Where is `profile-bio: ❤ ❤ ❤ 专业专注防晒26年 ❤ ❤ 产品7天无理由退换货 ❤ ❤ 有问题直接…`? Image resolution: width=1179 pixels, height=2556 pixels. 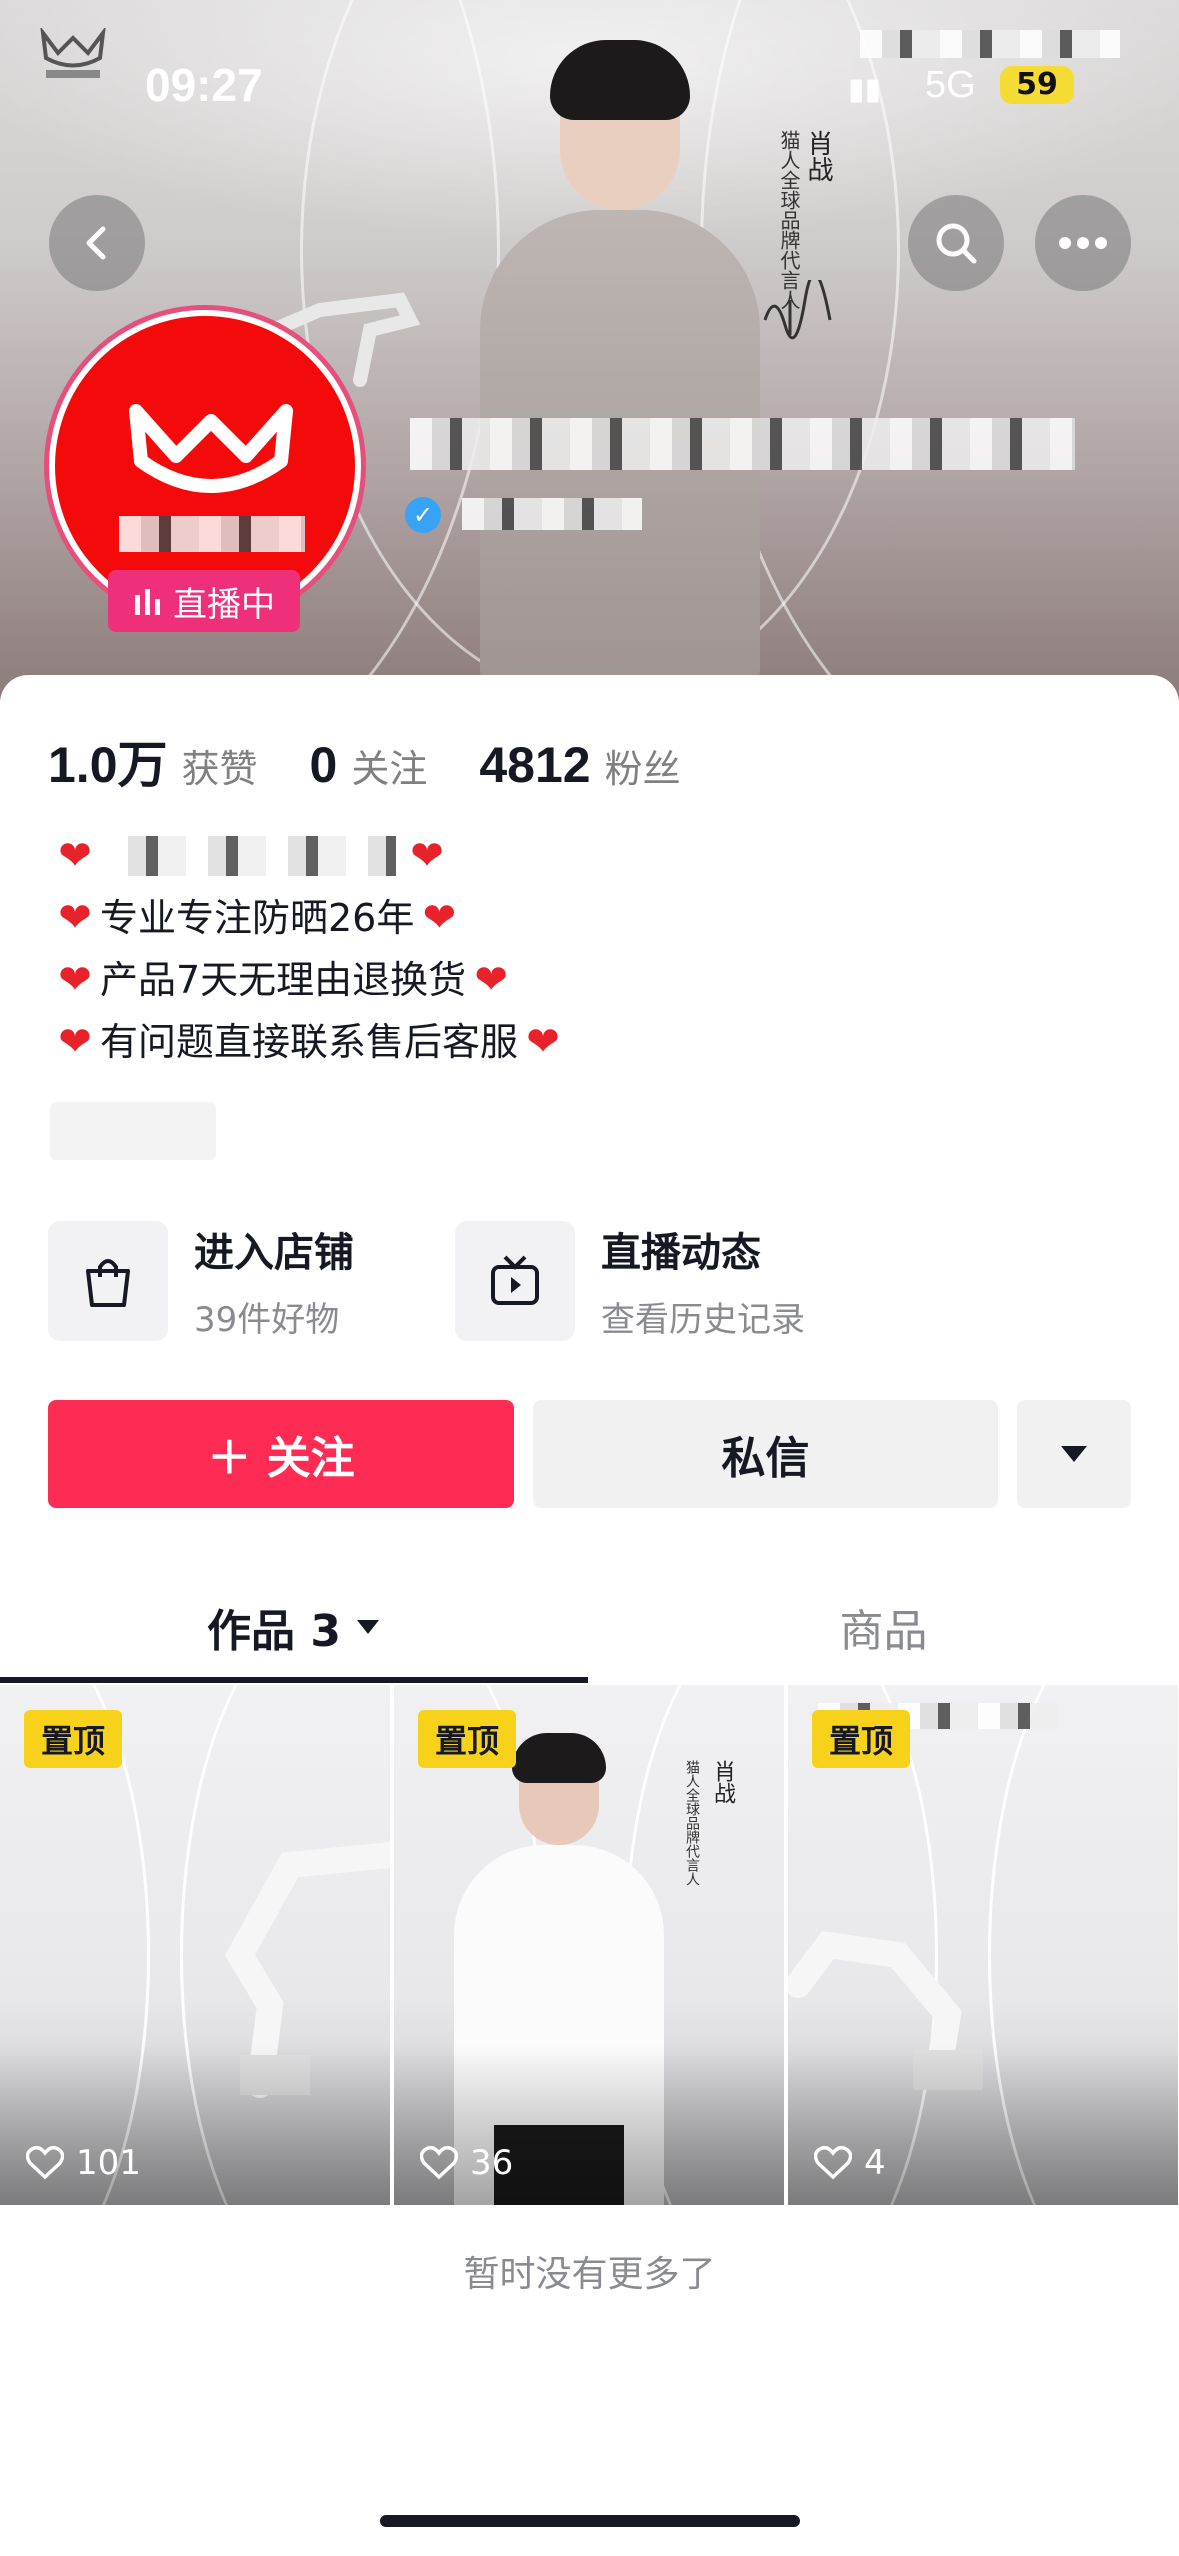
profile-bio: ❤ ❤ ❤ 专业专注防晒26年 ❤ ❤ 产品7天无理由退换货 ❤ ❤ 有问题直接… is located at coordinates (590, 949).